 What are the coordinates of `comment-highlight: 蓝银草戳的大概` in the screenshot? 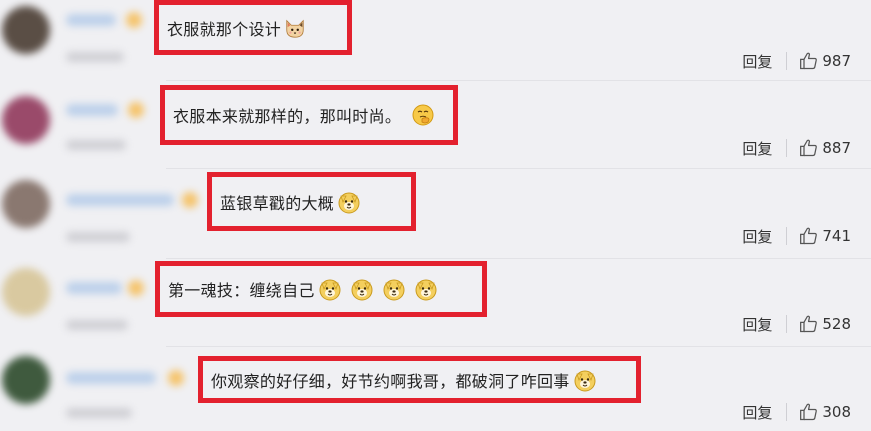 It's located at (311, 201).